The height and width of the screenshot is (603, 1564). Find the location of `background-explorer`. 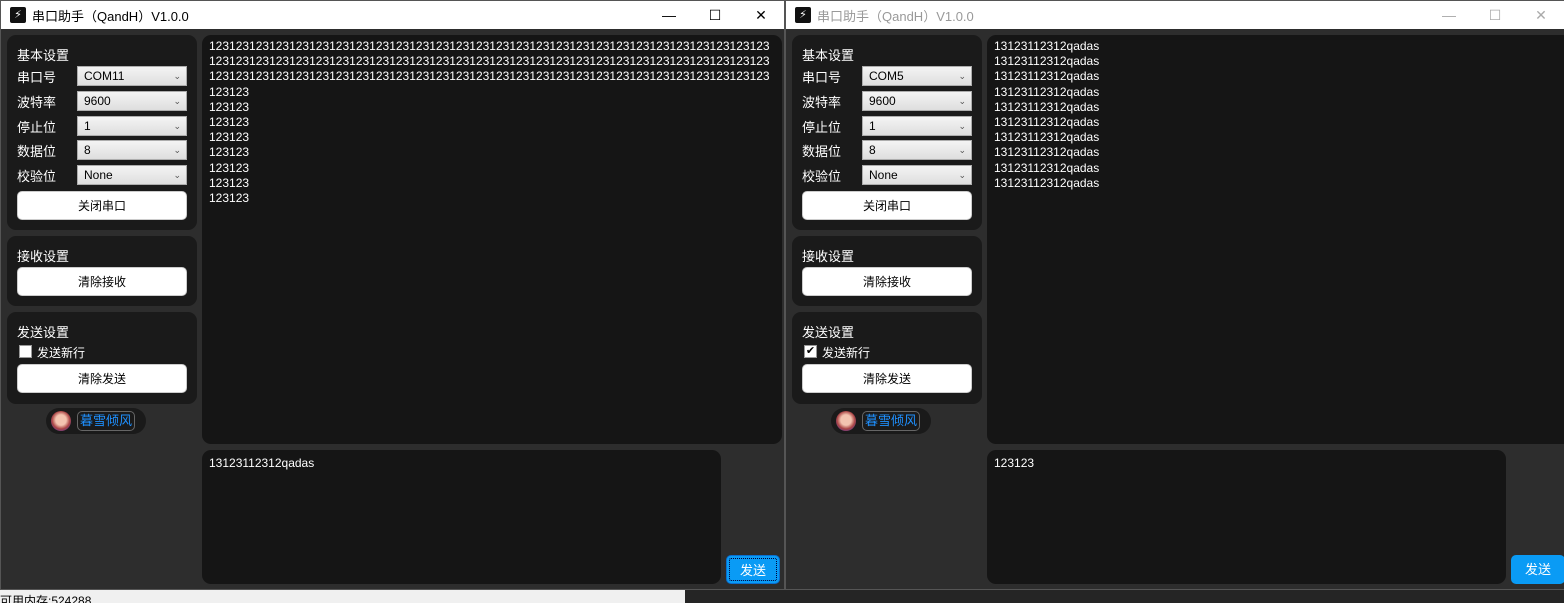

background-explorer is located at coordinates (1124, 596).